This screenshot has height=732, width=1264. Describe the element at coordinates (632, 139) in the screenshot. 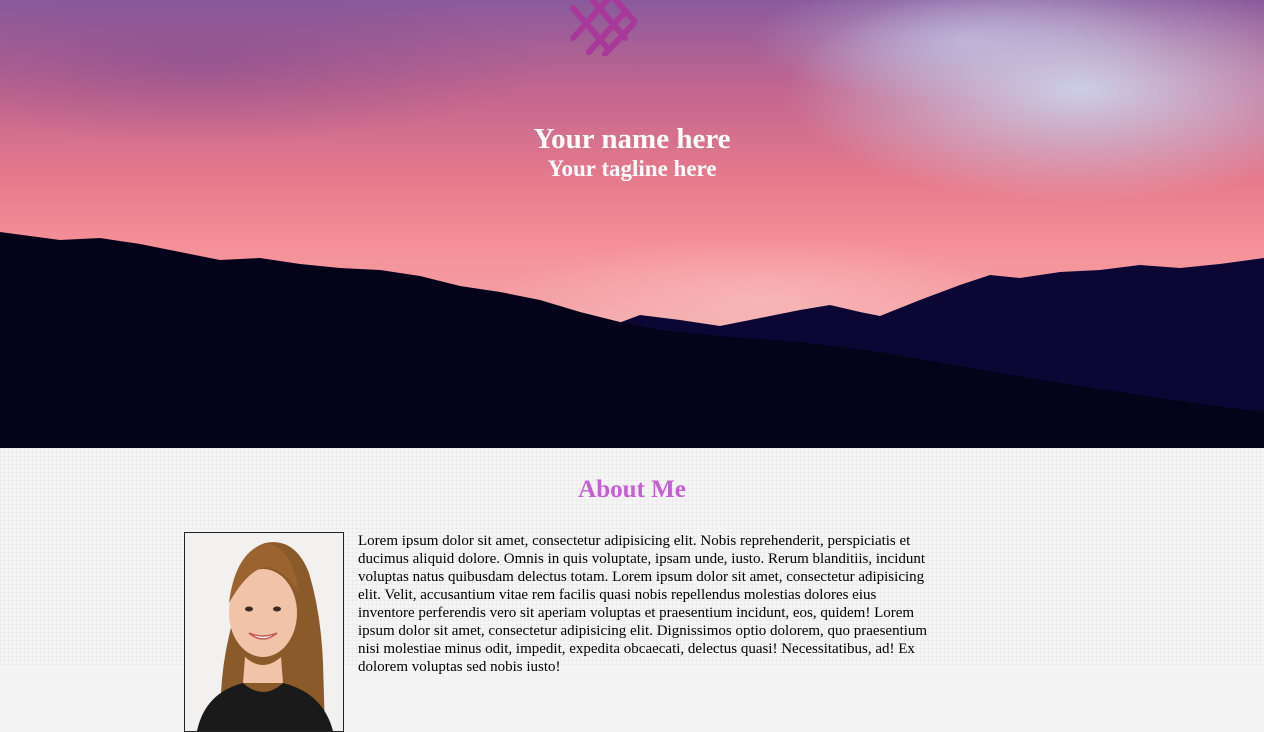

I see `hero-name: Your name here` at that location.